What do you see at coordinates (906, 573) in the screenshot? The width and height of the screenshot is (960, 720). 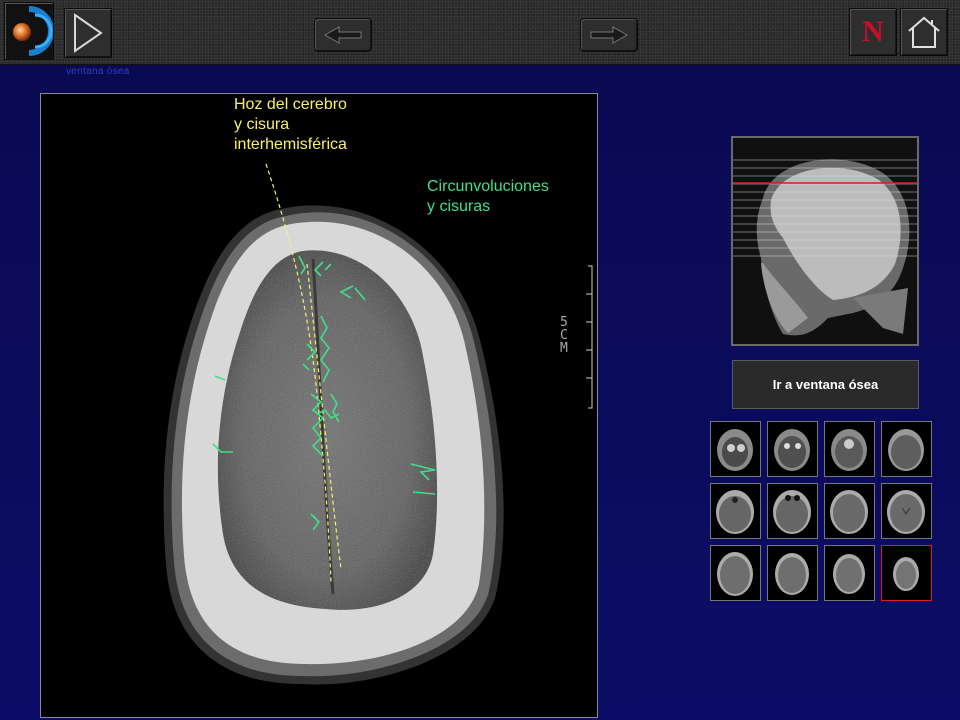 I see `slice-thumbnail-selected` at bounding box center [906, 573].